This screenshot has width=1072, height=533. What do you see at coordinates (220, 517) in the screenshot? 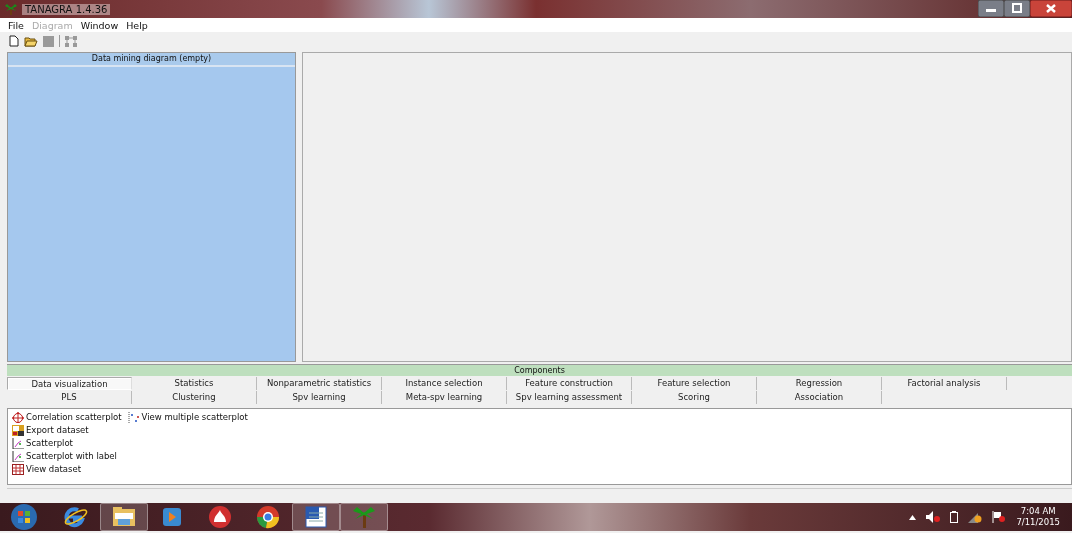
I see `flame-icon` at bounding box center [220, 517].